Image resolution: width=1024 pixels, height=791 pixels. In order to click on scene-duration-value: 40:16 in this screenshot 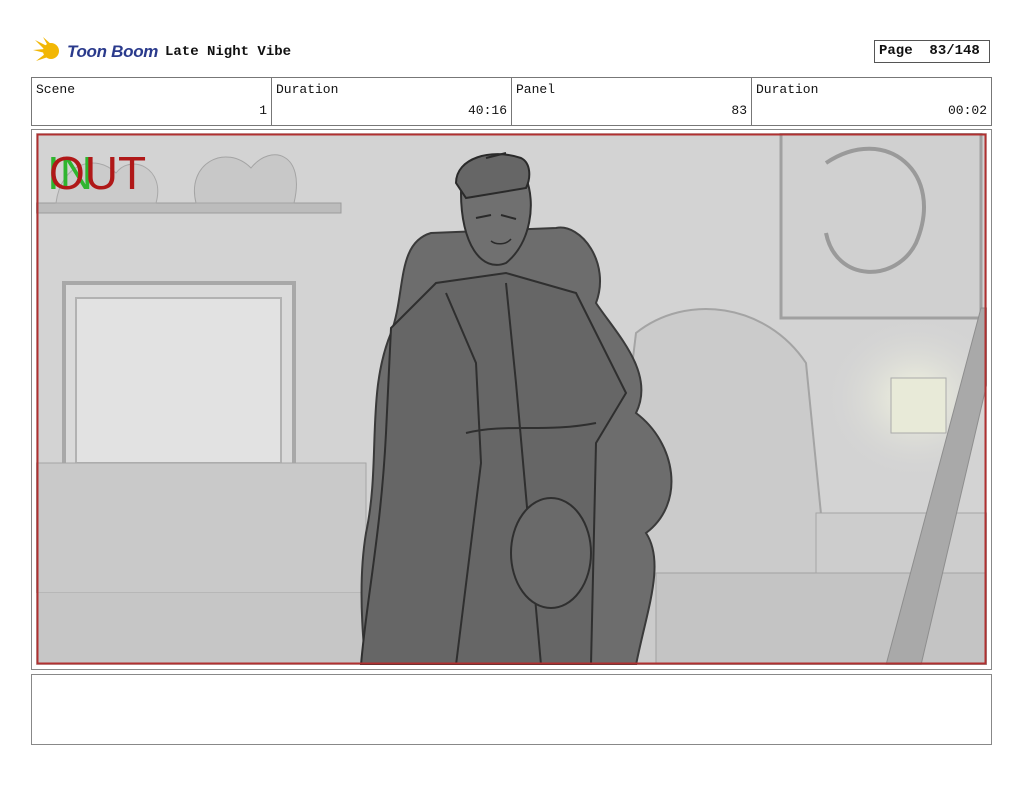, I will do `click(487, 110)`.